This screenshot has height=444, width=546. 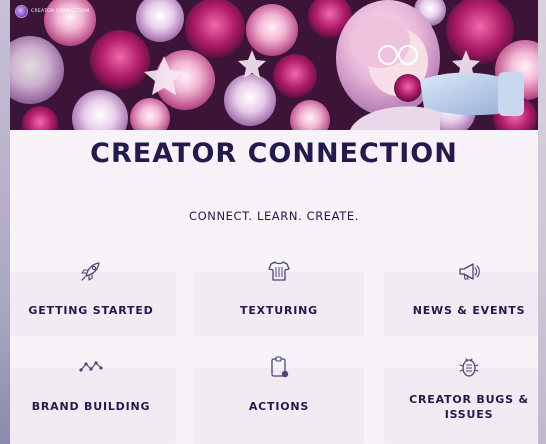 What do you see at coordinates (279, 298) in the screenshot?
I see `category-tile-texturing: TEXTURING` at bounding box center [279, 298].